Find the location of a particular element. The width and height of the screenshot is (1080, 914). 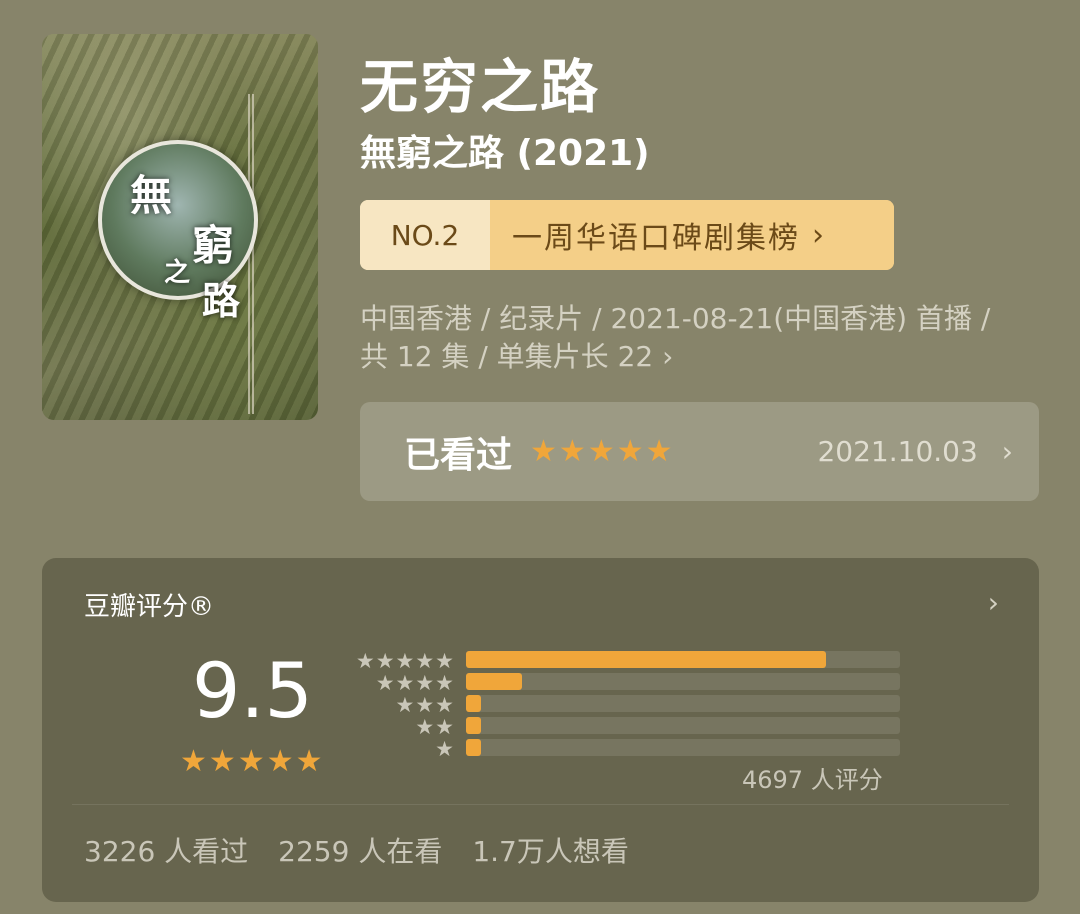

distribution-stars: ★ ★ ★ ★ is located at coordinates (415, 683).